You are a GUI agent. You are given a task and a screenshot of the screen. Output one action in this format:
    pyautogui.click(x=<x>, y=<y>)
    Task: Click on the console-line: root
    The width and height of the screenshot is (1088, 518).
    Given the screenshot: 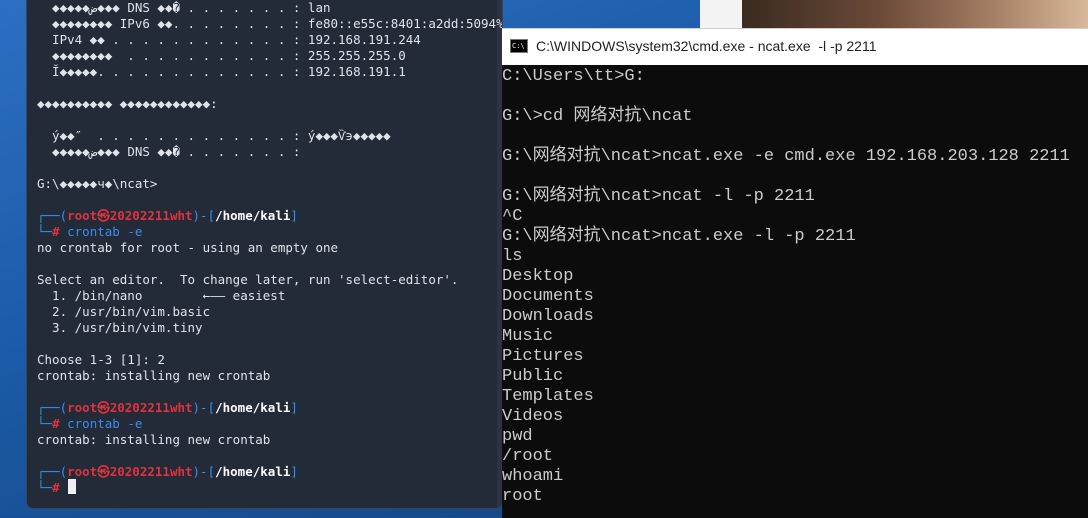 What is the action you would take?
    pyautogui.click(x=522, y=496)
    